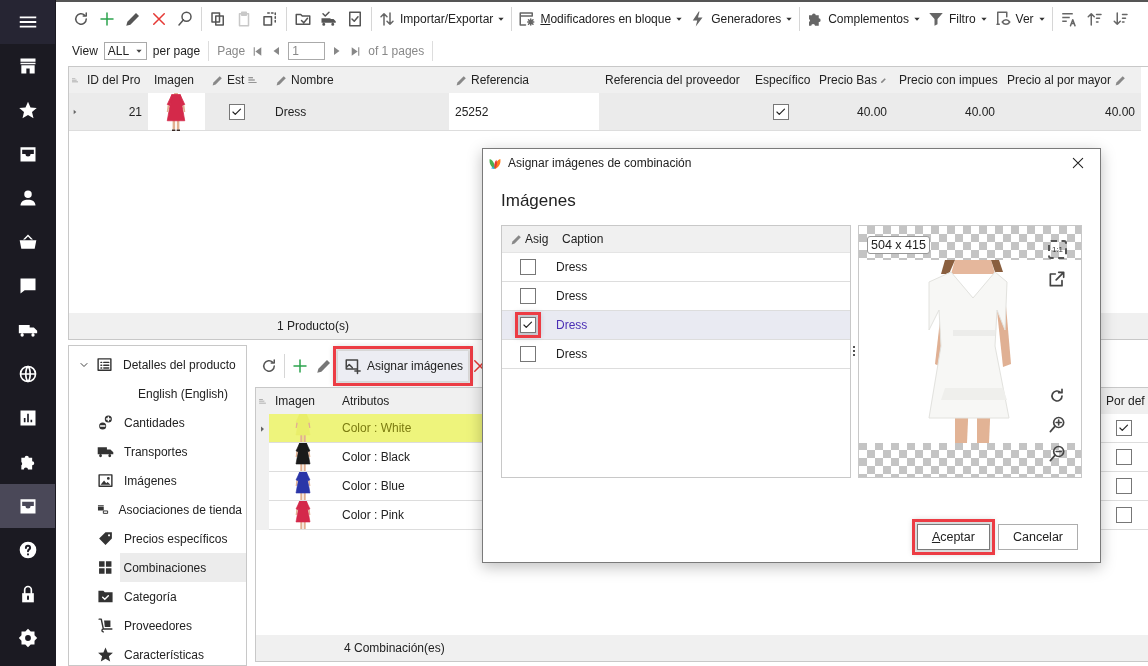 The height and width of the screenshot is (666, 1148). What do you see at coordinates (150, 480) in the screenshot?
I see `tree-item: Imágenes` at bounding box center [150, 480].